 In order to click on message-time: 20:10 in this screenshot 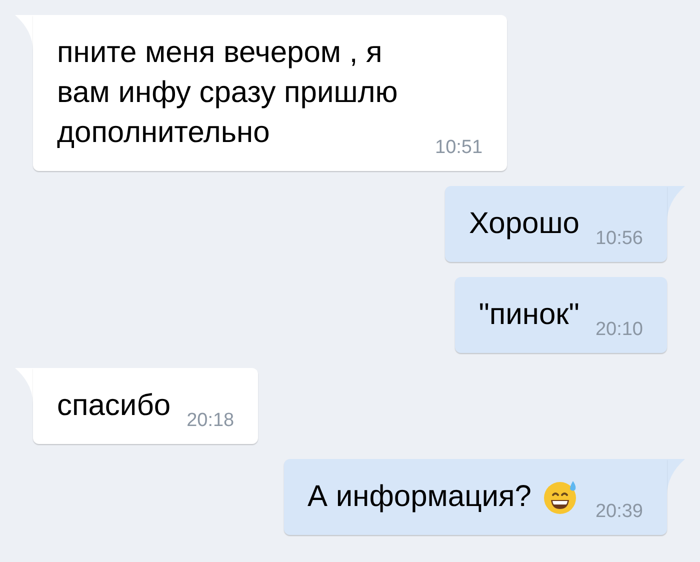, I will do `click(619, 330)`.